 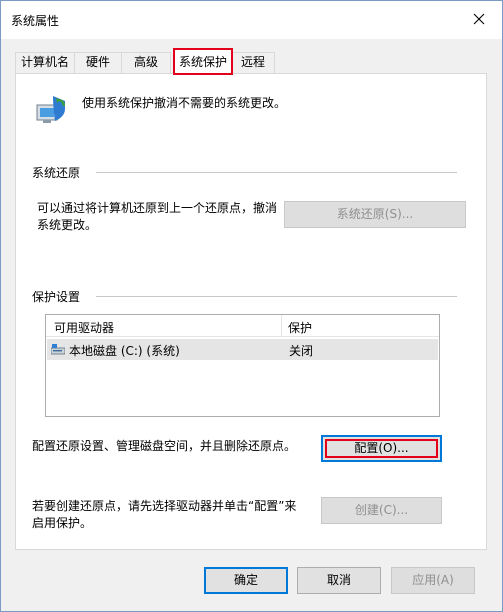 What do you see at coordinates (164, 515) in the screenshot?
I see `create-description: 若要创建还原点，请先选择驱动器并单击“配置”来 启用保护。` at bounding box center [164, 515].